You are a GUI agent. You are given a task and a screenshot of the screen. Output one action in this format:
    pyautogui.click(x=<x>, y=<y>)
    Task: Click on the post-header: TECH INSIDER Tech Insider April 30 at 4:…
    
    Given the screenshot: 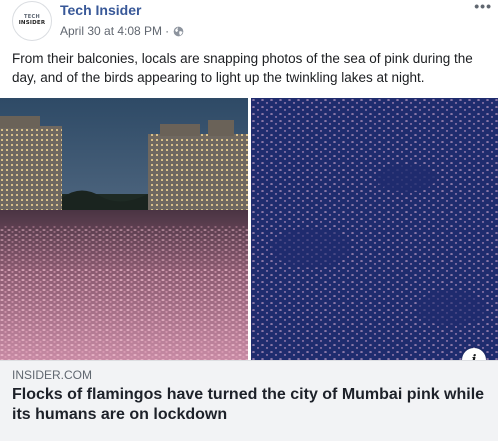 What is the action you would take?
    pyautogui.click(x=255, y=22)
    